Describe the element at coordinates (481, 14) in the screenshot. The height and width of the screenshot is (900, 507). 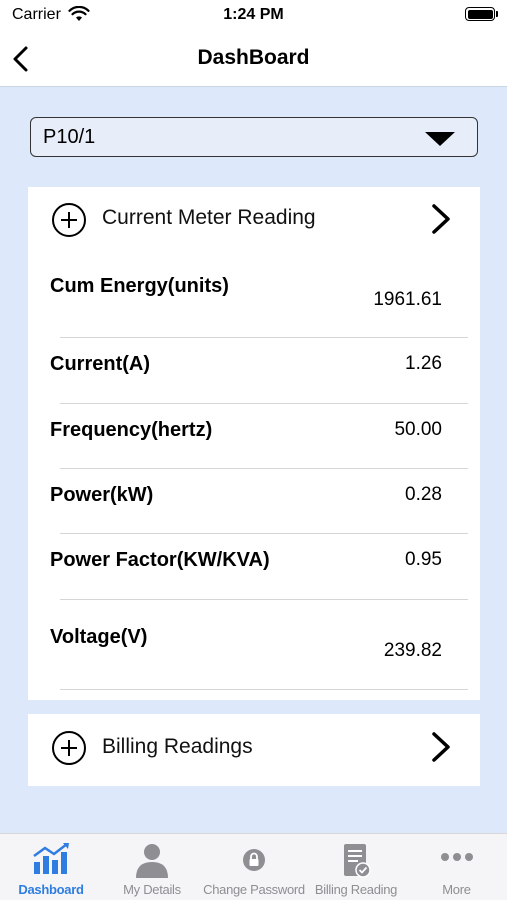
I see `battery-icon` at that location.